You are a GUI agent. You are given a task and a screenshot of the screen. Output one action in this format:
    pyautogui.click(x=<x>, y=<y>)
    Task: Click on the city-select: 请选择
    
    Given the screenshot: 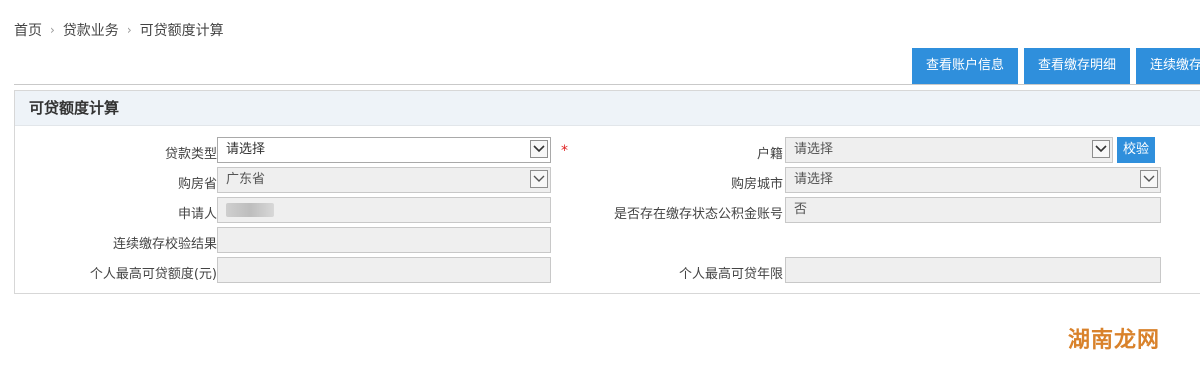 What is the action you would take?
    pyautogui.click(x=973, y=180)
    